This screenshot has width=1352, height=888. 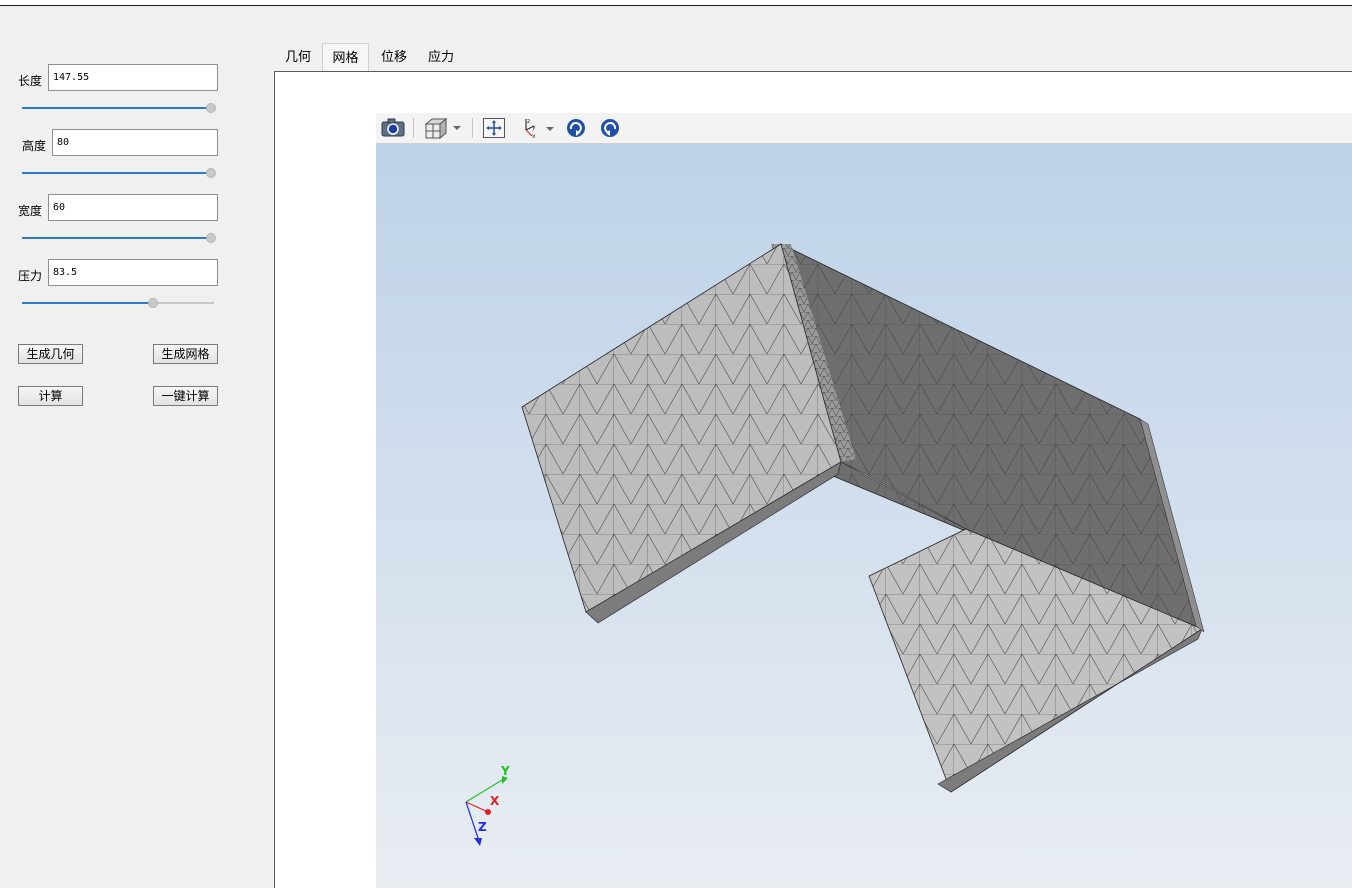 What do you see at coordinates (185, 396) in the screenshot?
I see `one-click-compute-button: 一键计算` at bounding box center [185, 396].